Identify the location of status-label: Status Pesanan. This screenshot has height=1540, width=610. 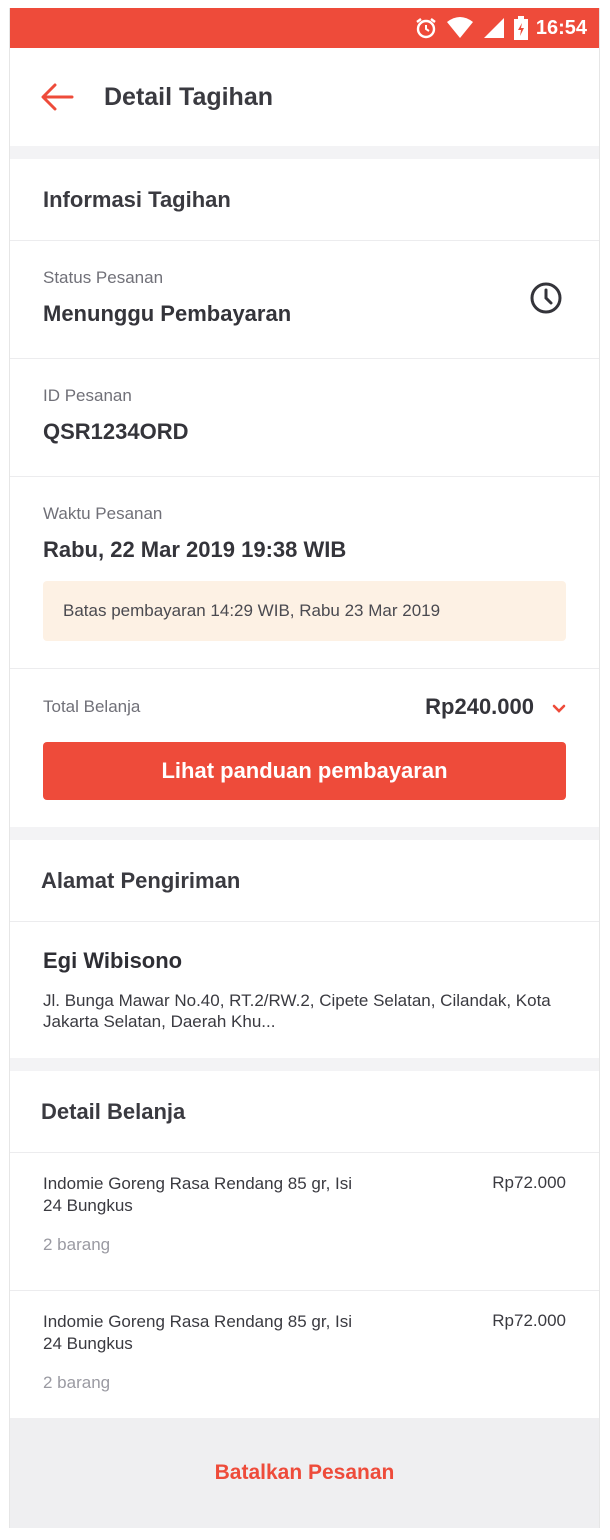
(103, 277).